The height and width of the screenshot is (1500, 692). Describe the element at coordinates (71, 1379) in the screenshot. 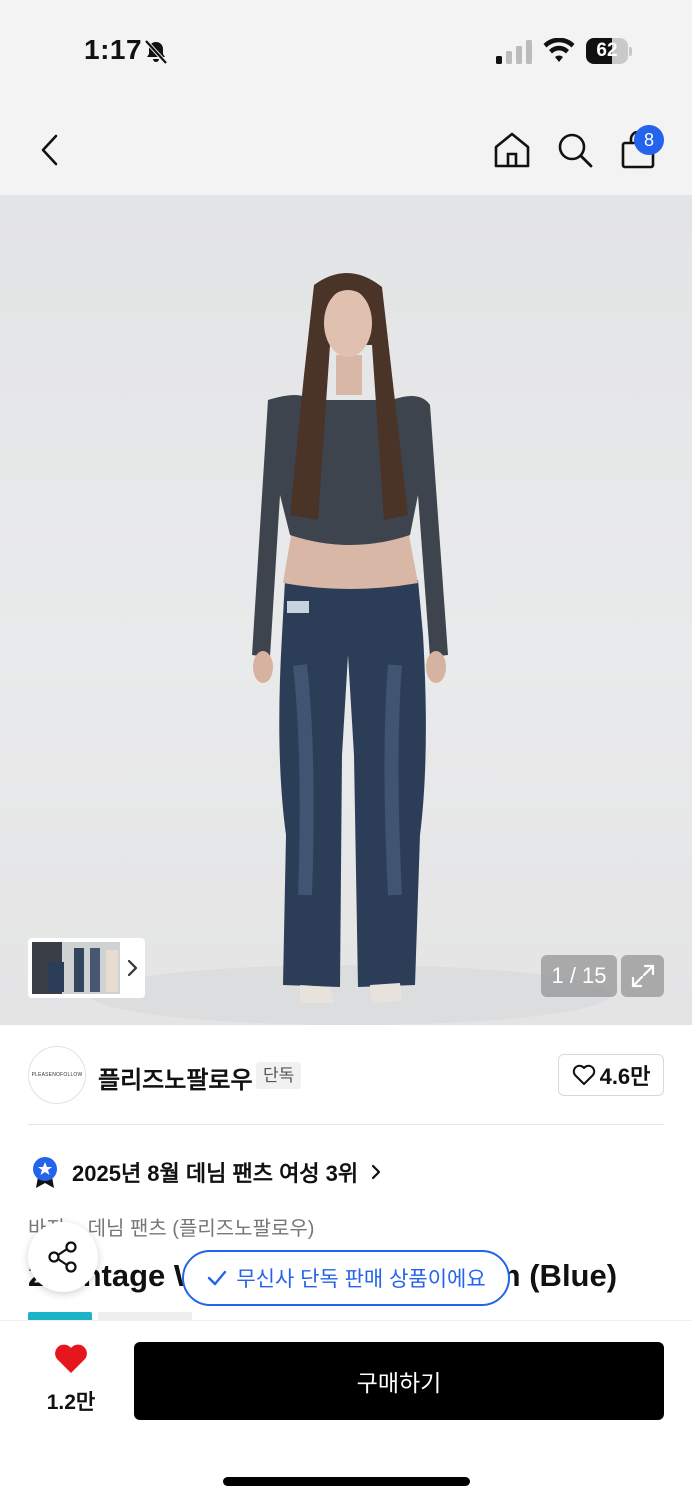

I see `wishlist-button: 1.2만` at that location.